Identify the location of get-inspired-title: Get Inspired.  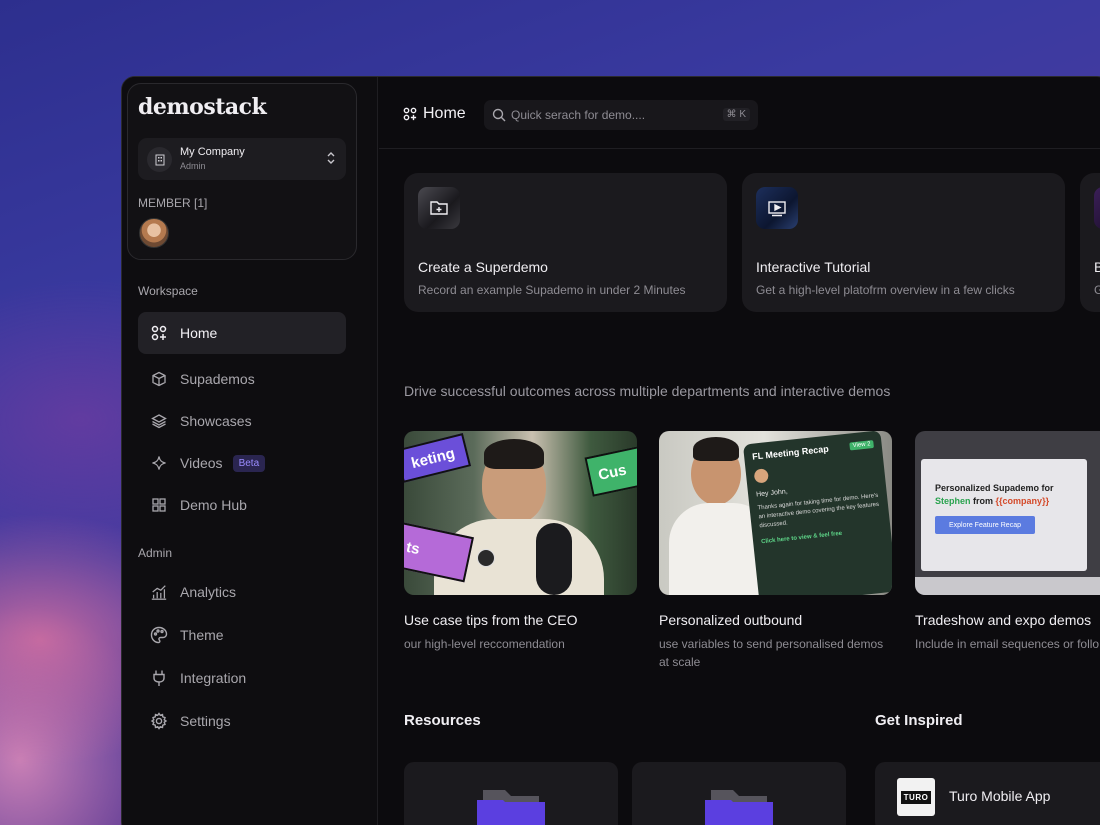
(919, 720).